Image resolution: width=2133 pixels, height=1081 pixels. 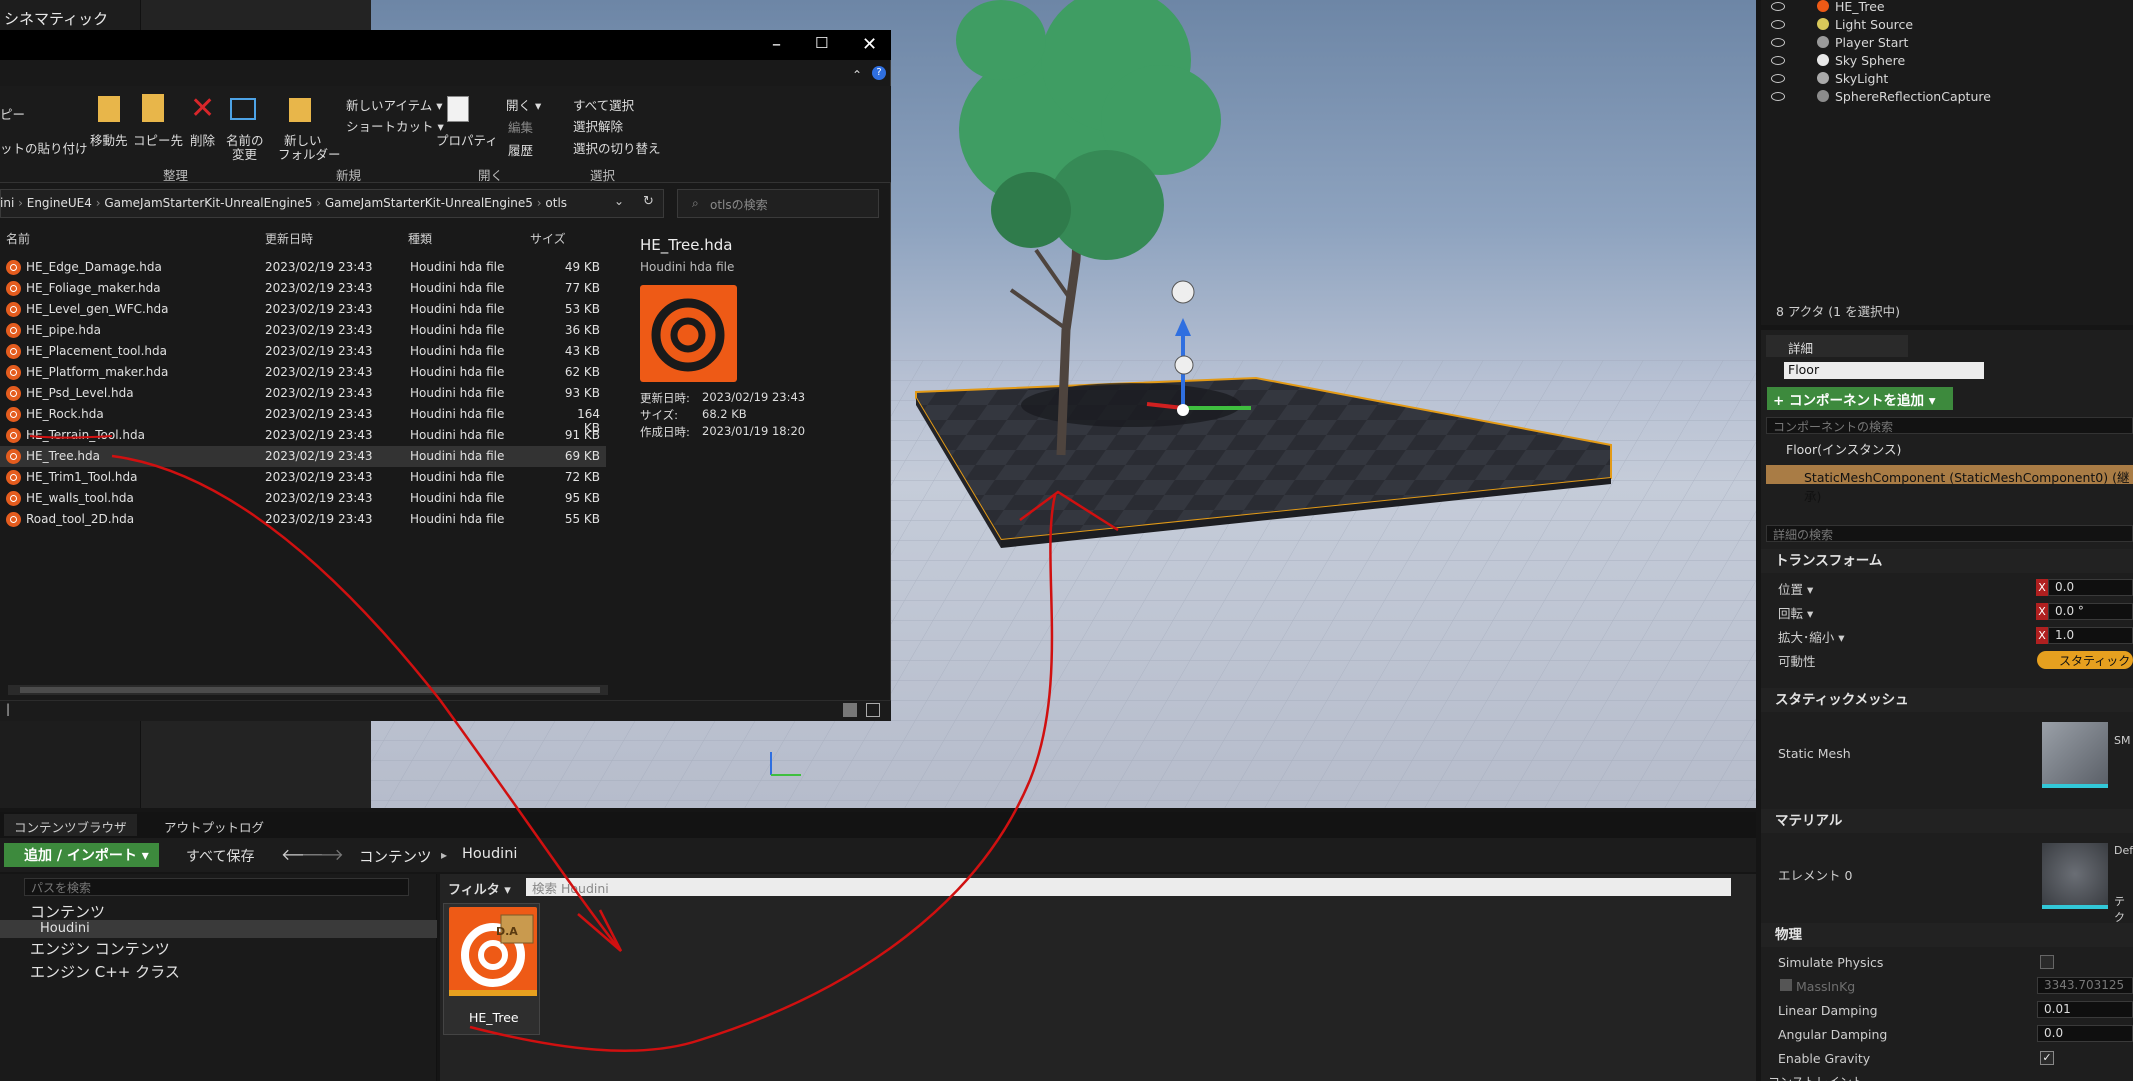 I want to click on location-x-field: 0.0, so click(x=2090, y=587).